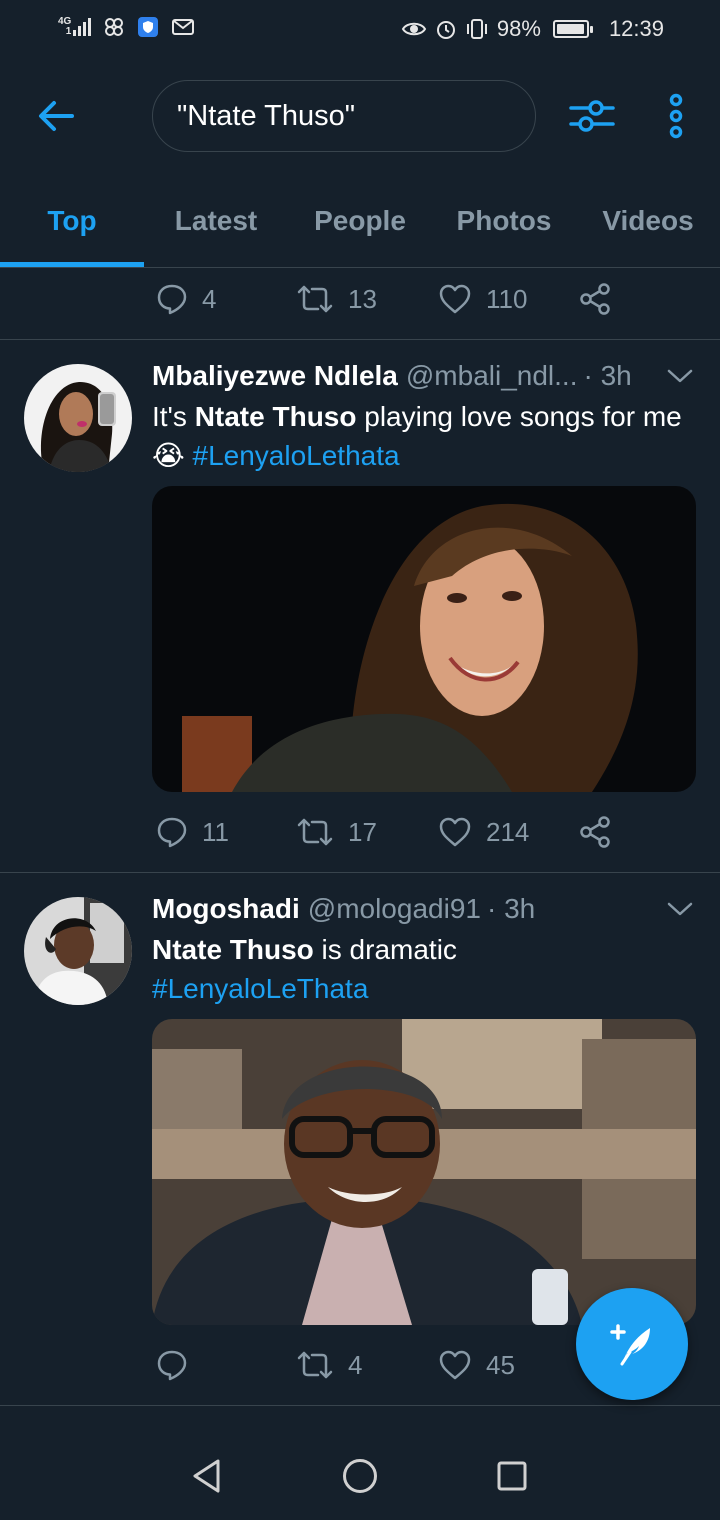 Image resolution: width=720 pixels, height=1520 pixels. Describe the element at coordinates (266, 115) in the screenshot. I see `search-query-text: "Ntate Thuso"` at that location.